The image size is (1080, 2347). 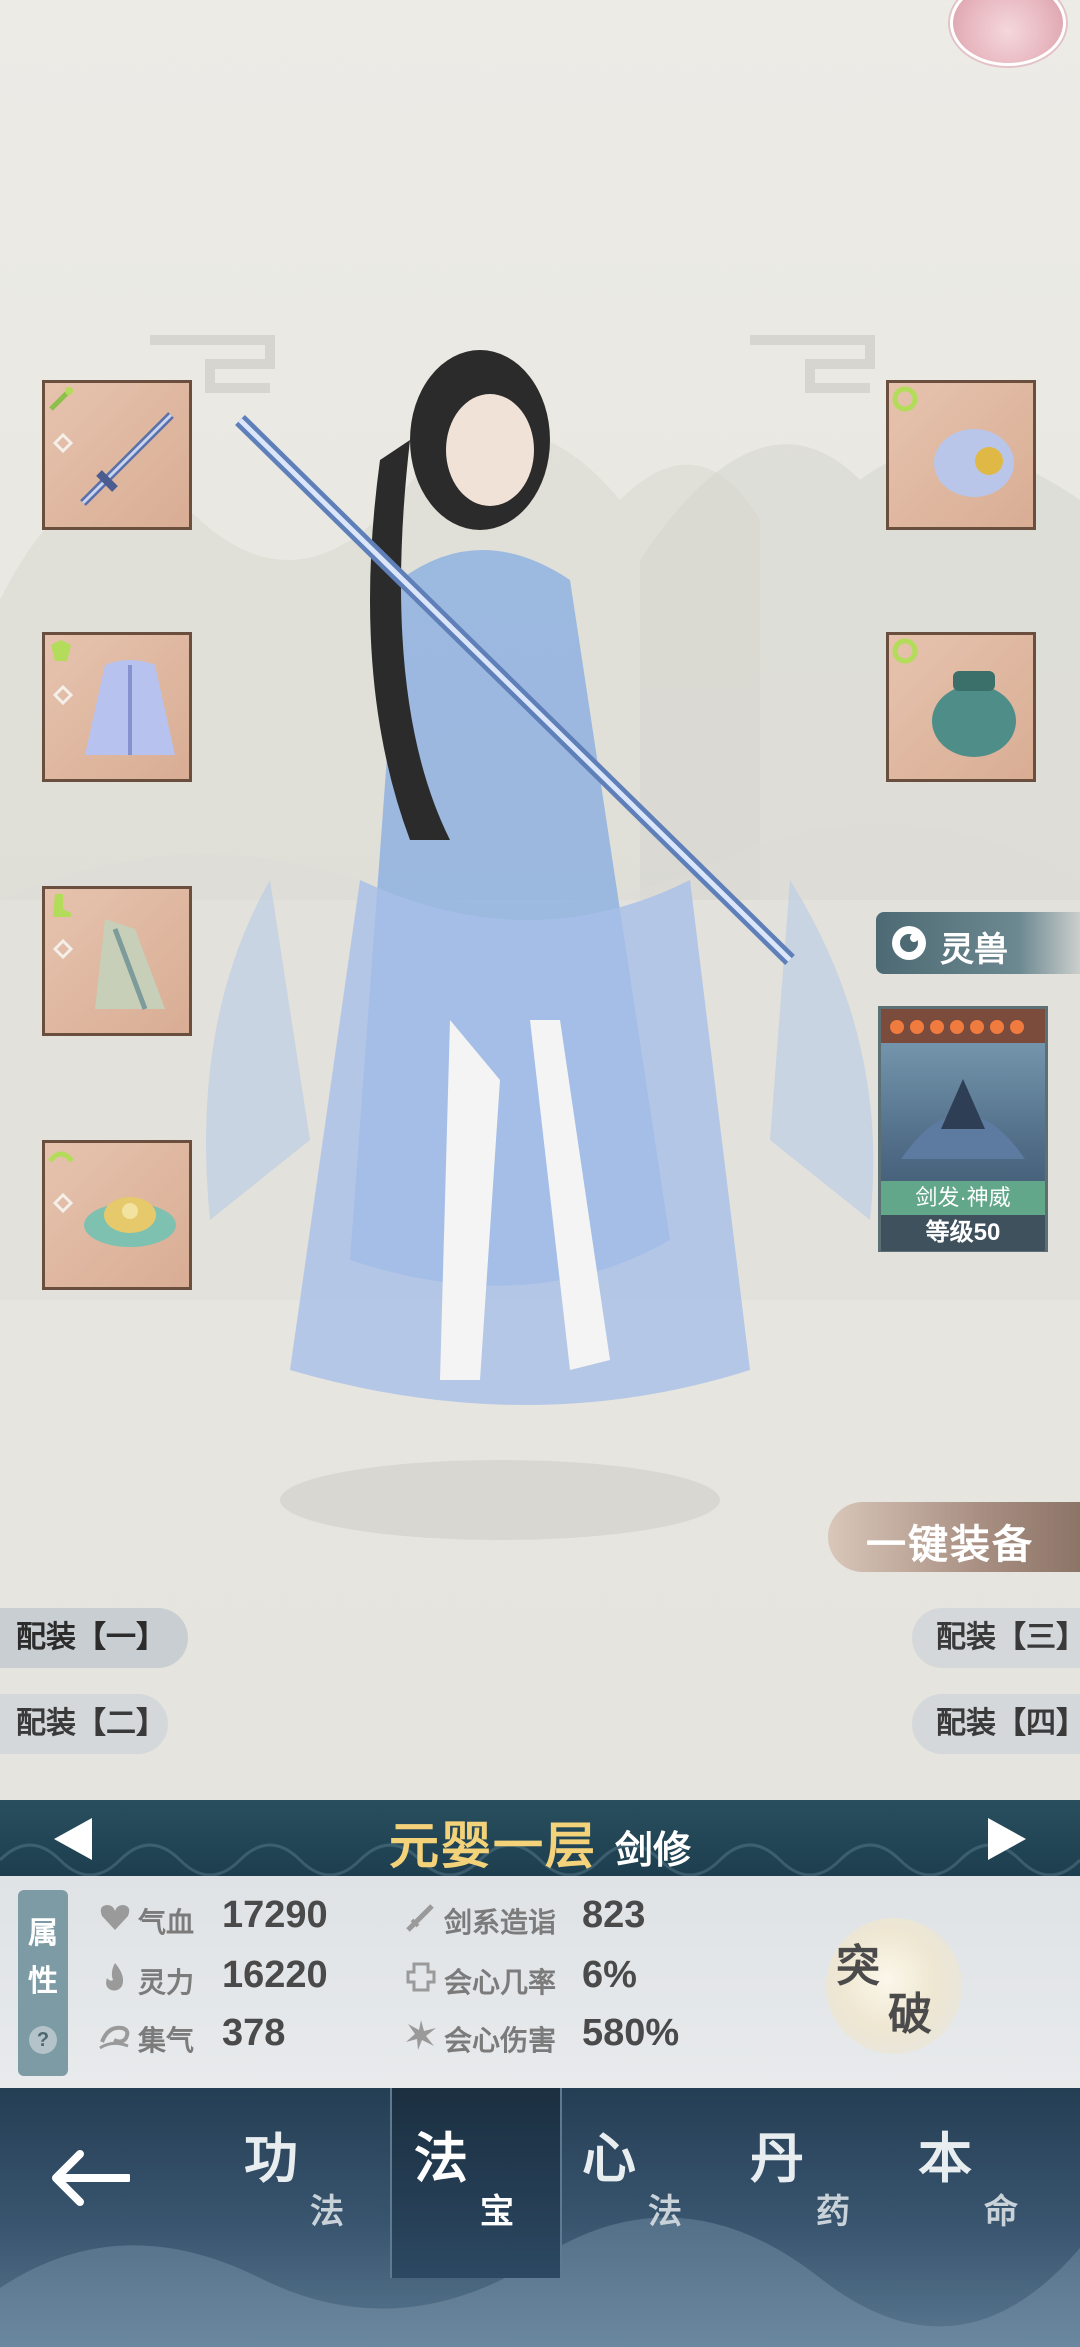 What do you see at coordinates (631, 2033) in the screenshot?
I see `stat-crit-damage-value: 580%` at bounding box center [631, 2033].